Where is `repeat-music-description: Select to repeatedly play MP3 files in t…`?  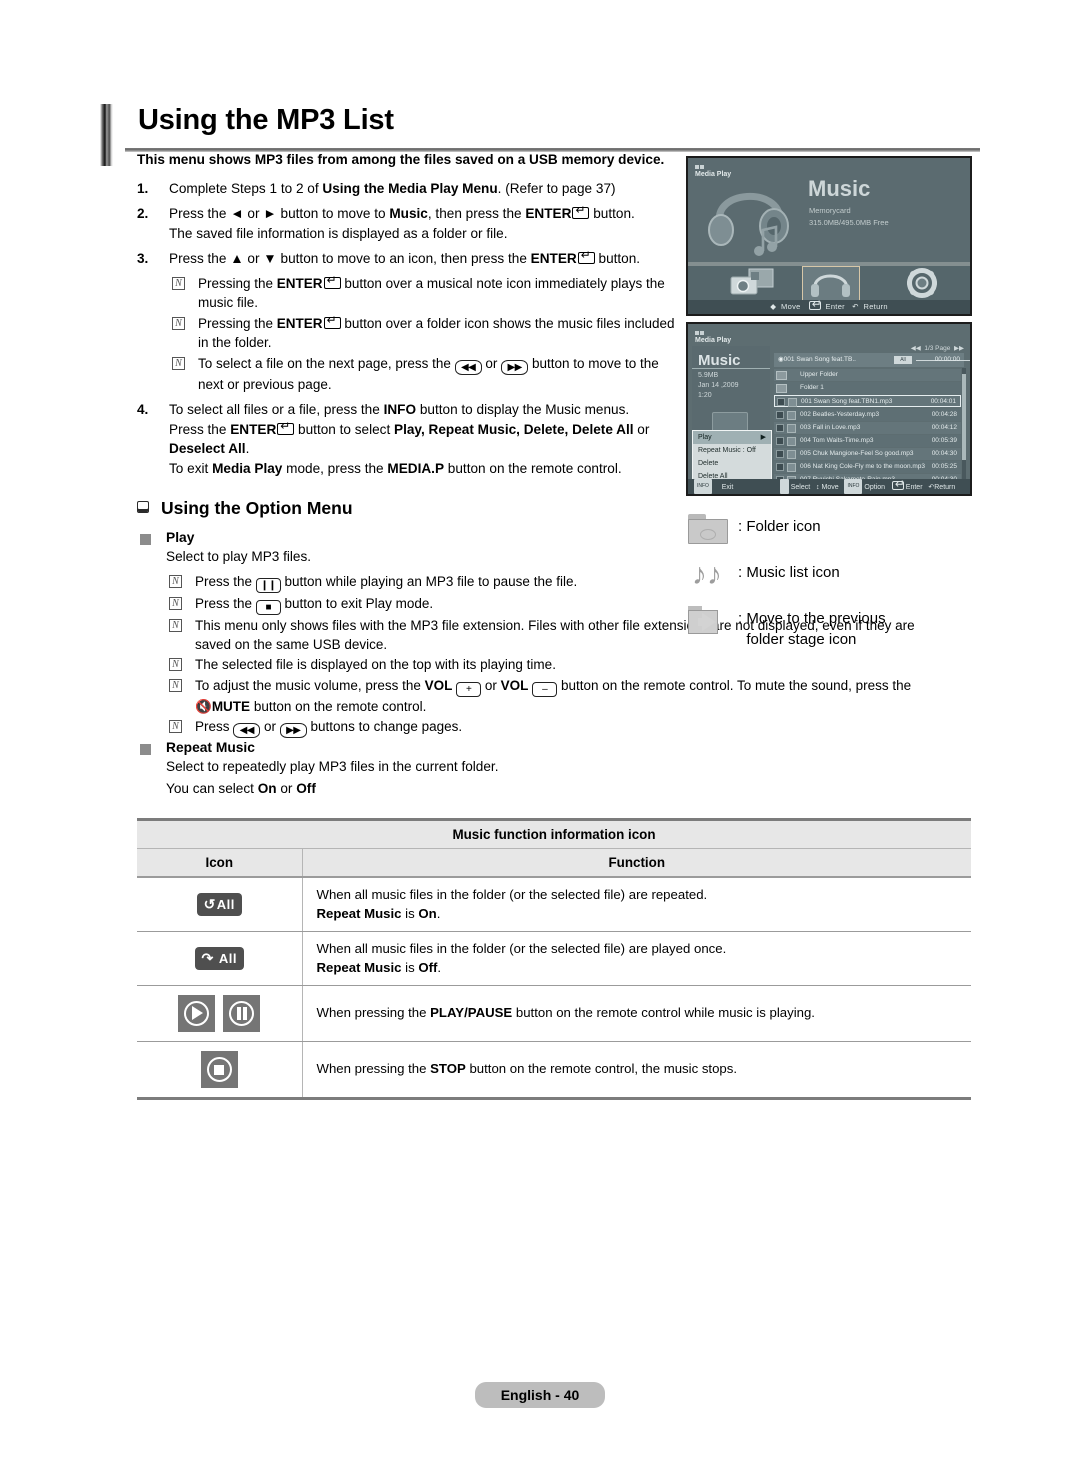
repeat-music-description: Select to repeatedly play MP3 files in t… is located at coordinates (332, 766).